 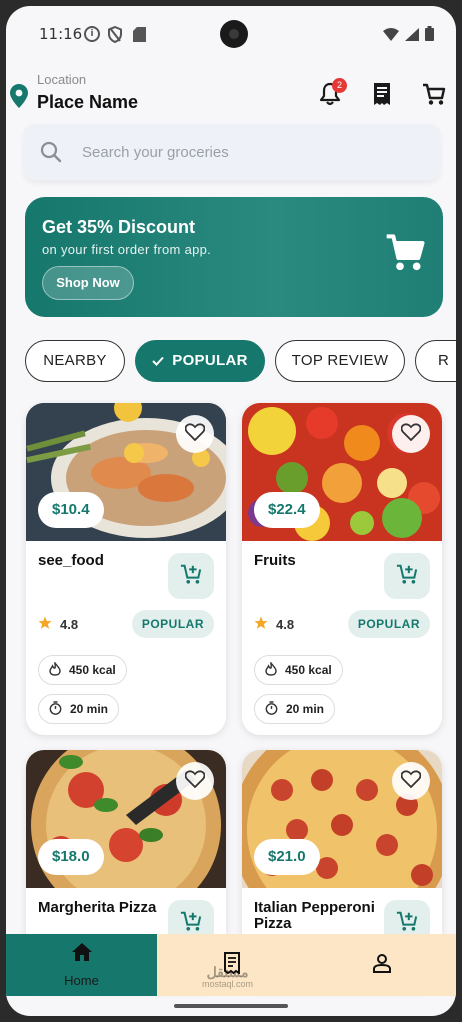 I want to click on nav-home: Home, so click(x=81, y=965).